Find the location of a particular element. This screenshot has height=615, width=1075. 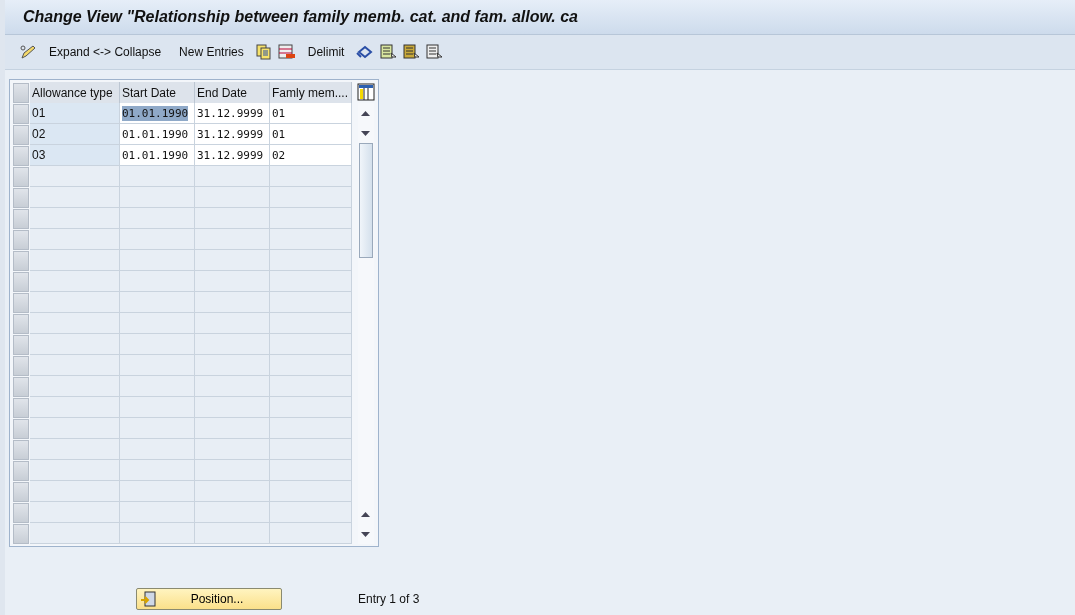

delete-row-icon is located at coordinates (286, 52).